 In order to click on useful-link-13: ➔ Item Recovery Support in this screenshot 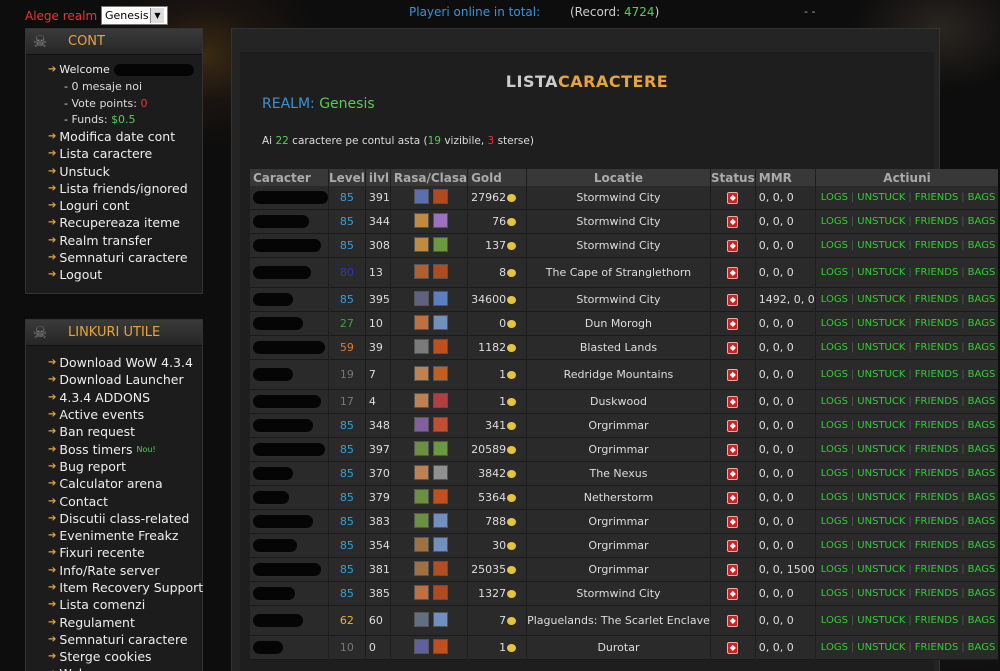, I will do `click(125, 587)`.